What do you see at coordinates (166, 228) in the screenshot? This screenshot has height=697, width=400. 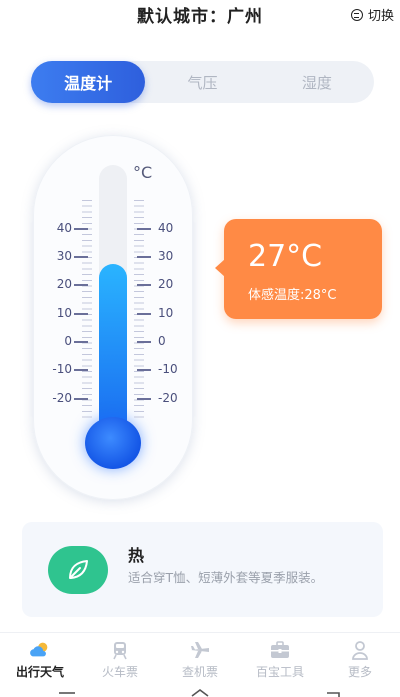 I see `scale-right-40: 40` at bounding box center [166, 228].